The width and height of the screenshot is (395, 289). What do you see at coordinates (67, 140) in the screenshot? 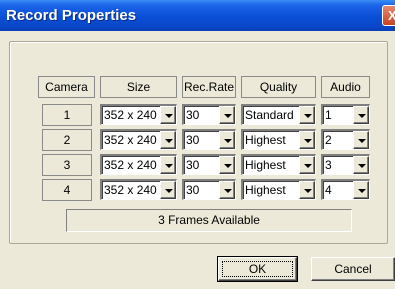
I see `camera-number-cell: 2` at bounding box center [67, 140].